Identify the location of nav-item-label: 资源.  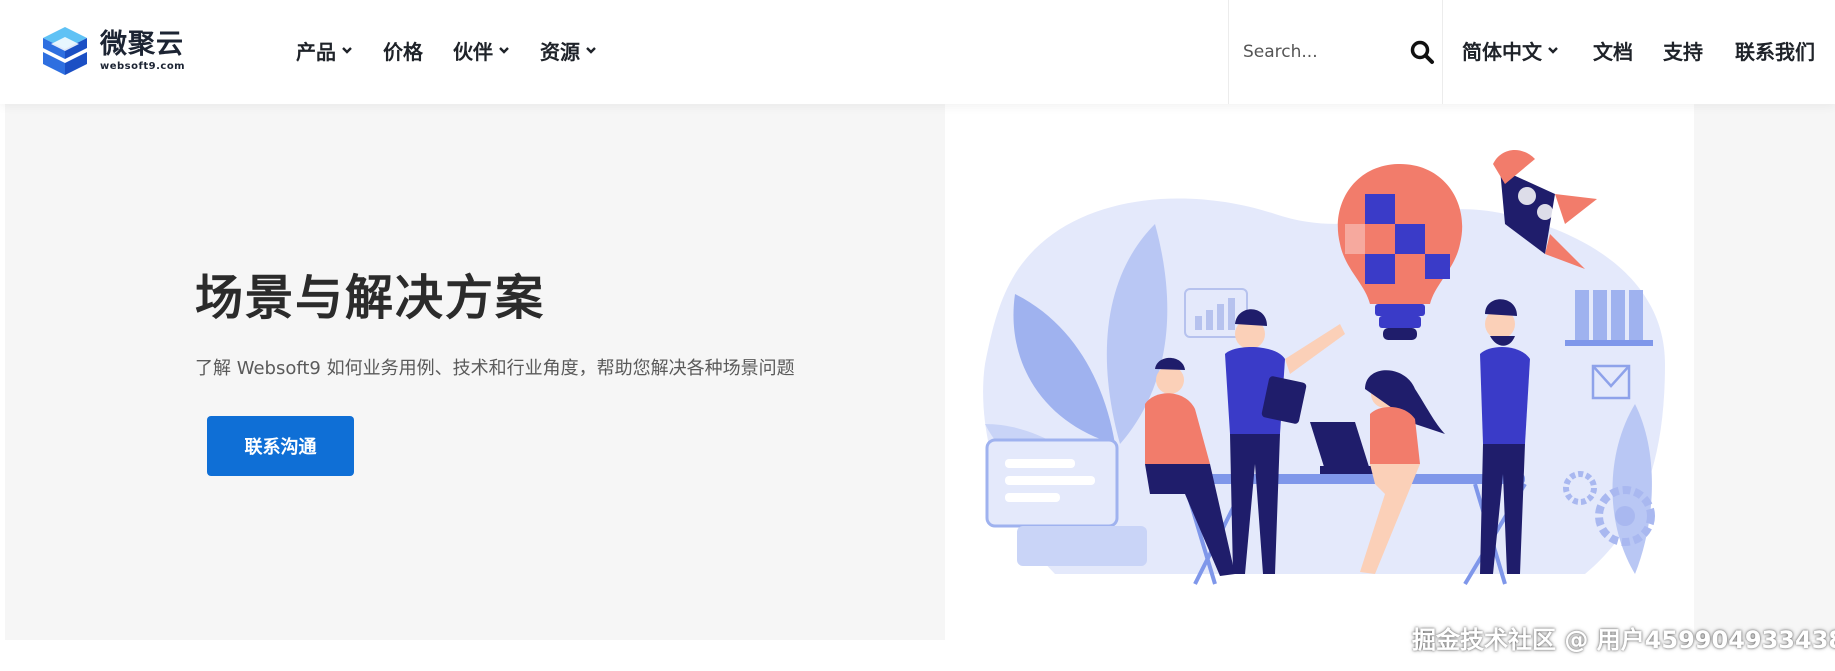
(560, 51).